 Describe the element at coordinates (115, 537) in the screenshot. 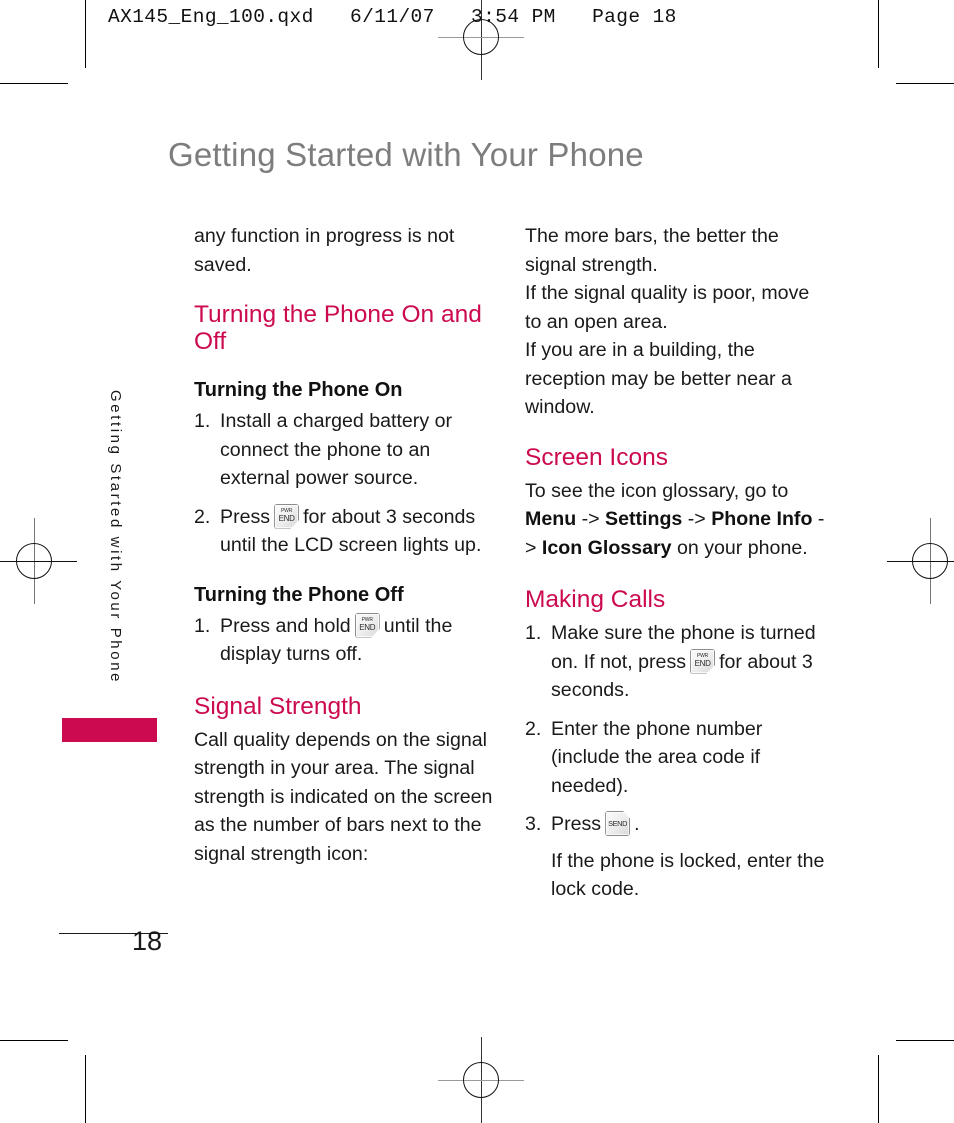

I see `chapter-side-tab-label: Getting Started with Your Phone` at that location.